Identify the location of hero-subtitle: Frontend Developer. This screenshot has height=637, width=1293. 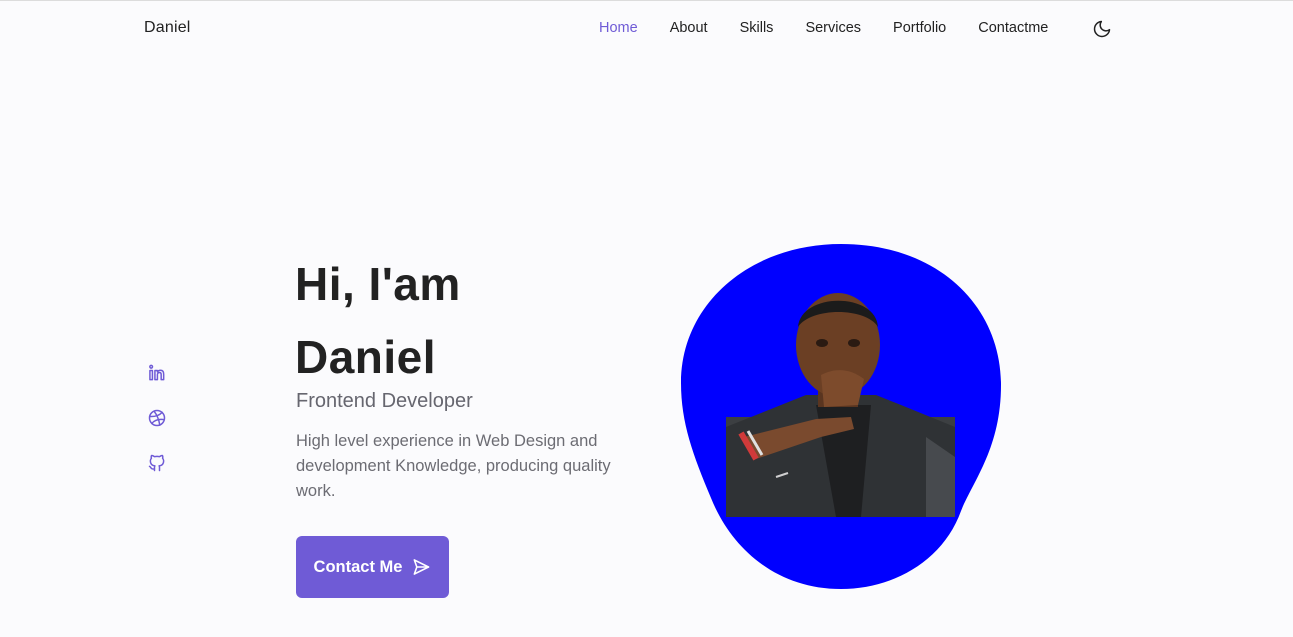
(384, 401).